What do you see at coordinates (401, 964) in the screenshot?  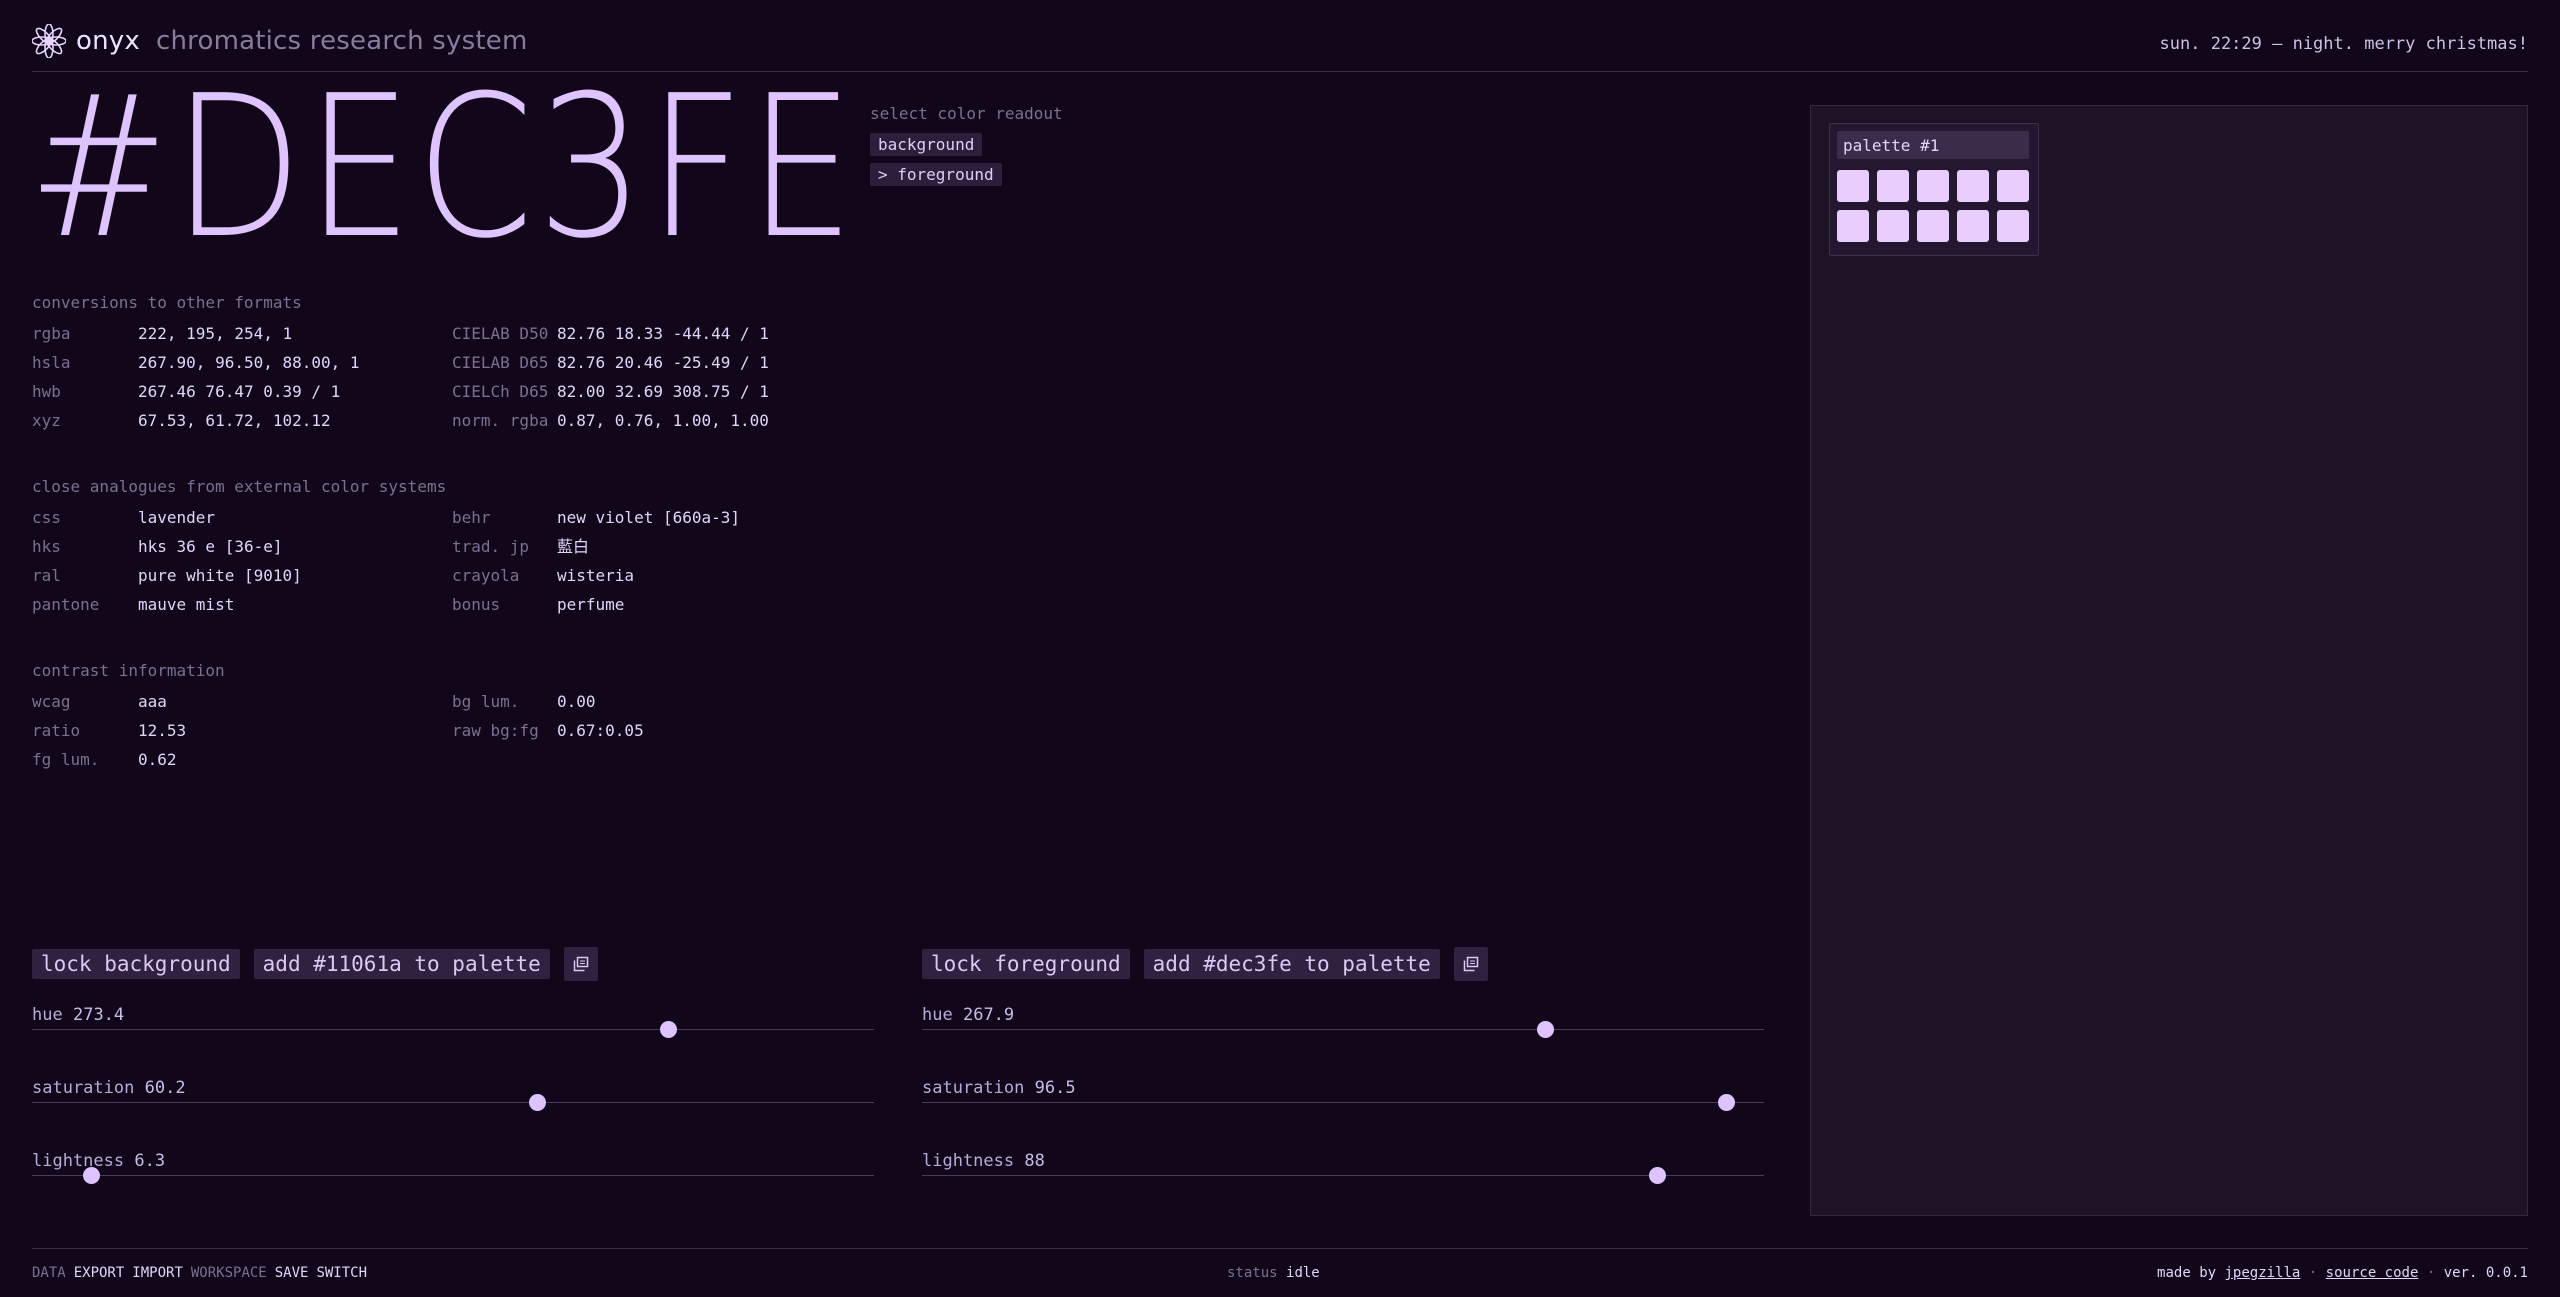 I see `add-background-to-palette-button: add #11061a to palette` at bounding box center [401, 964].